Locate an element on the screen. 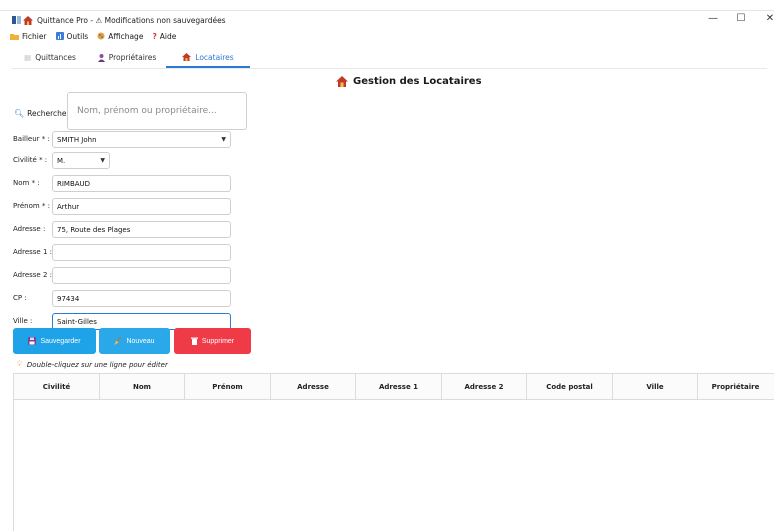 This screenshot has height=531, width=774. tab-proprietaires: Propriétaires is located at coordinates (127, 58).